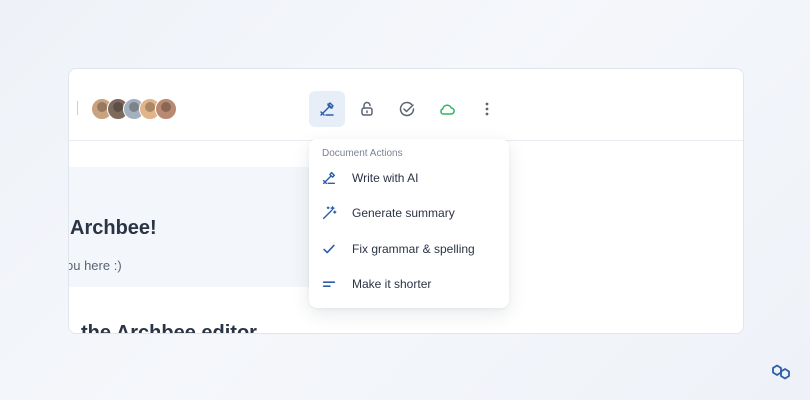  I want to click on menu-item-fix-grammar: Fix grammar & spelling, so click(409, 249).